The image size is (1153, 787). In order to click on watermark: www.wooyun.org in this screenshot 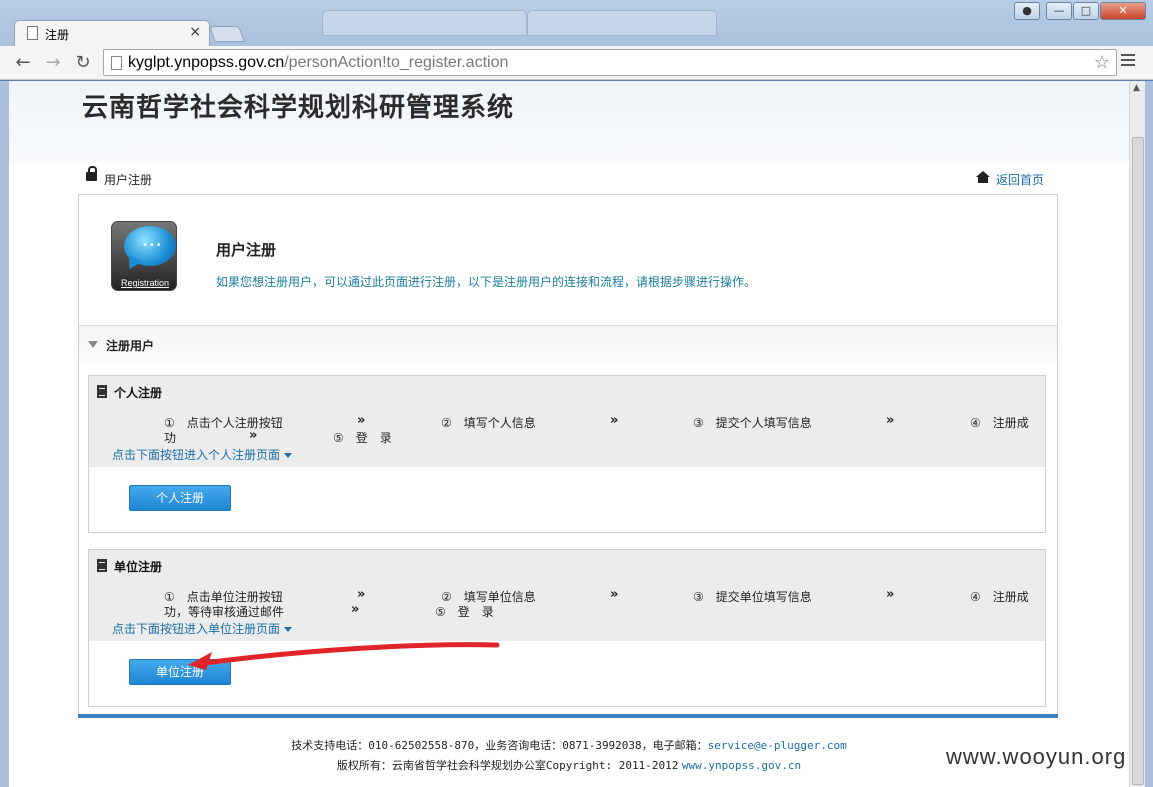, I will do `click(1036, 756)`.